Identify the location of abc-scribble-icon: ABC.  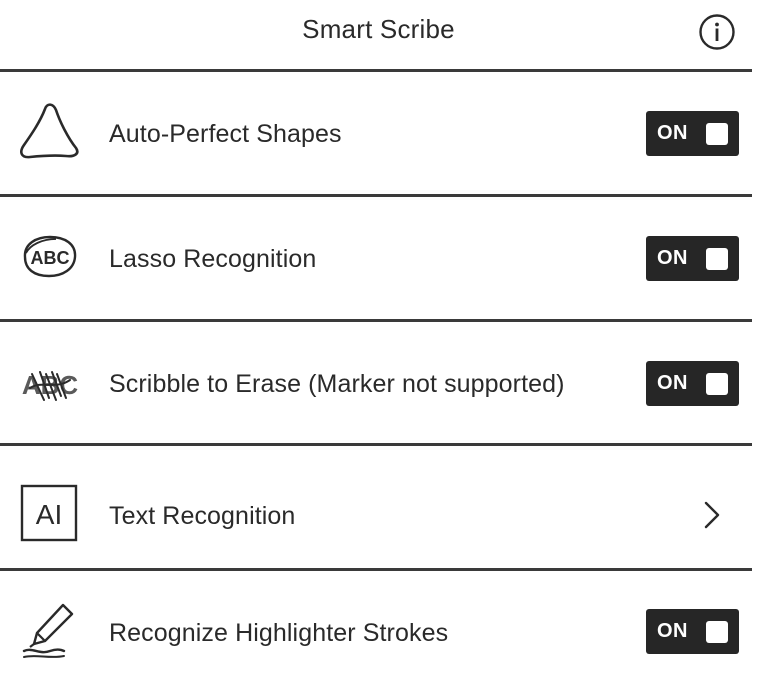
(49, 383).